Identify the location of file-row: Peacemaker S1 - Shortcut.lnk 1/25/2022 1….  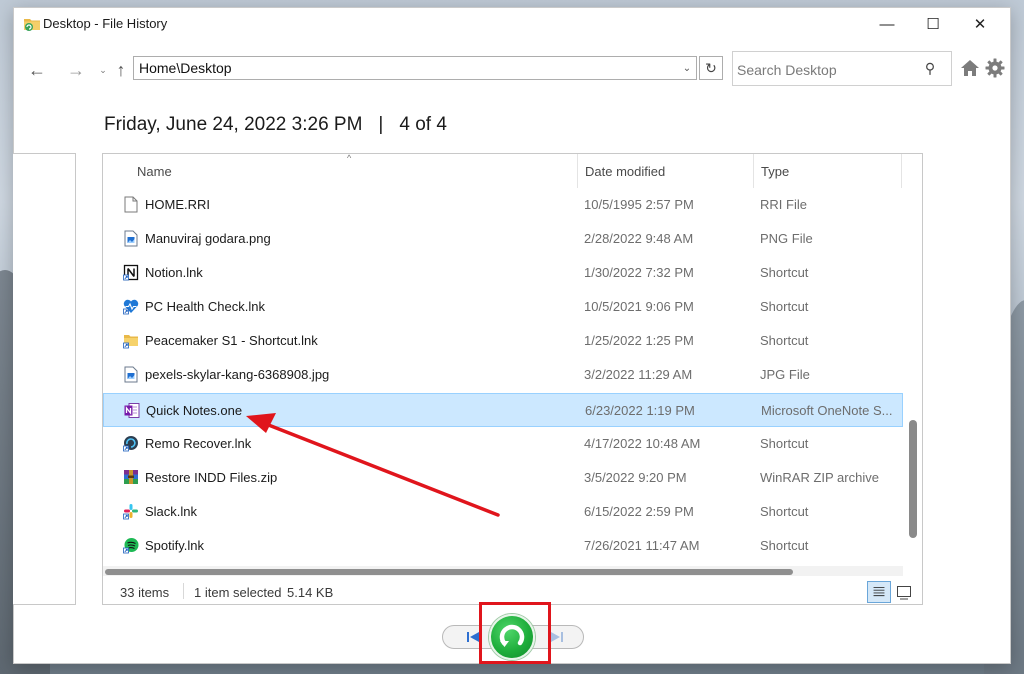
(503, 341).